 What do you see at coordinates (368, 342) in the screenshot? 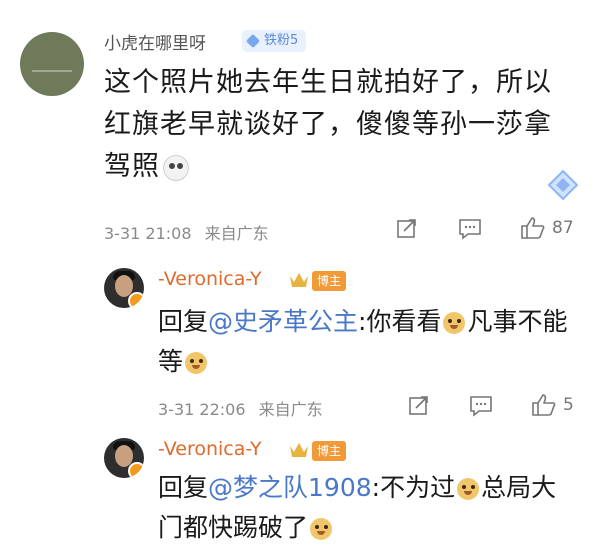
I see `reply-text: 回复@史矛革公主:你看看 凡事不能等` at bounding box center [368, 342].